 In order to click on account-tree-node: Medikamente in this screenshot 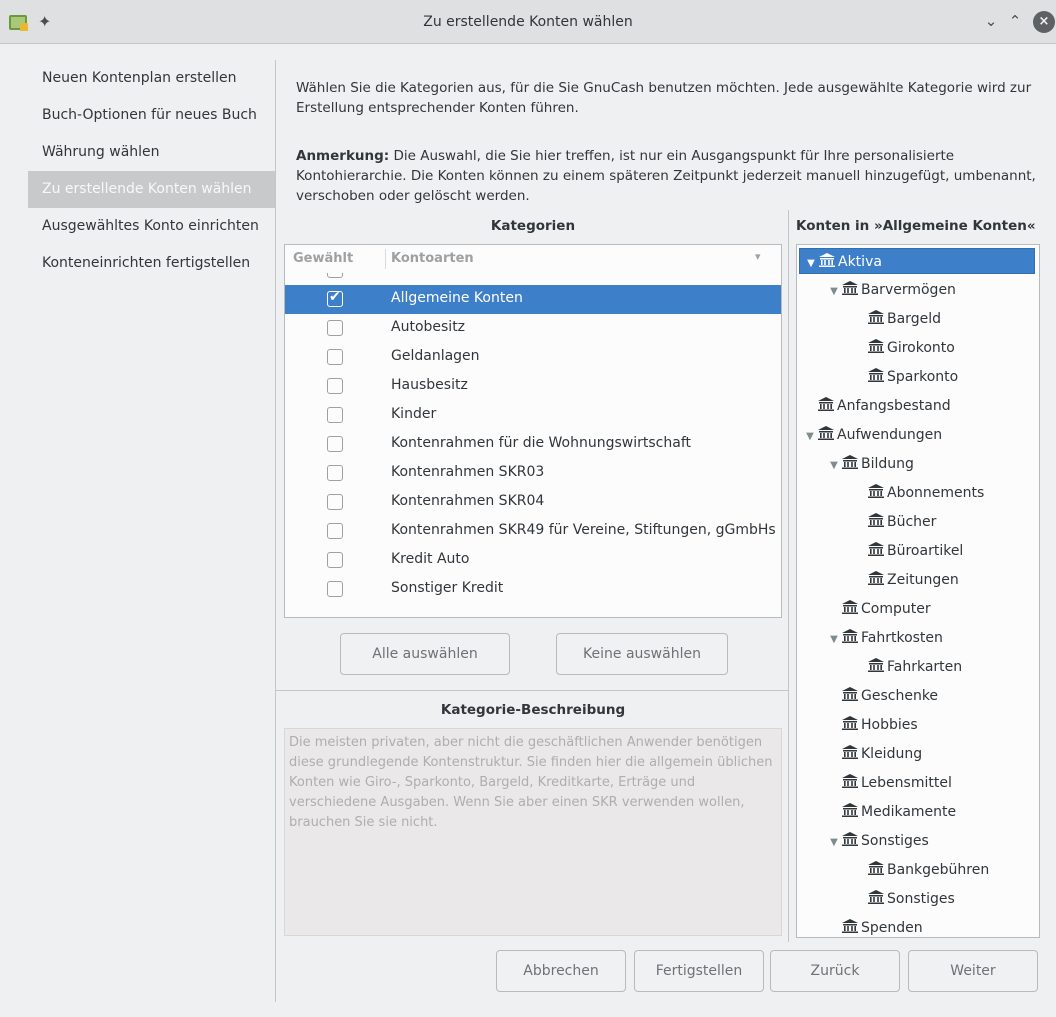, I will do `click(891, 812)`.